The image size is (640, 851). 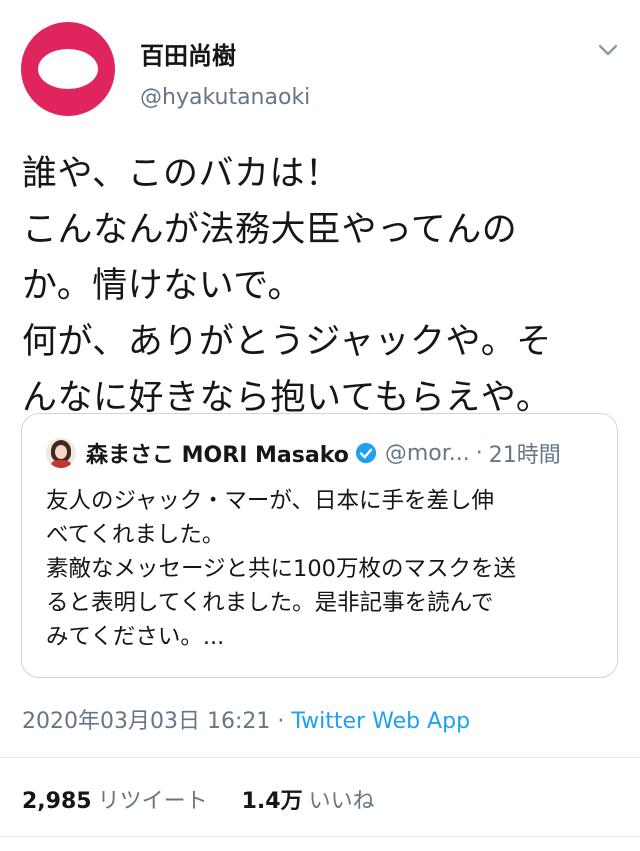 What do you see at coordinates (217, 455) in the screenshot?
I see `quoted-author-name: 森まさこ MORI Masako` at bounding box center [217, 455].